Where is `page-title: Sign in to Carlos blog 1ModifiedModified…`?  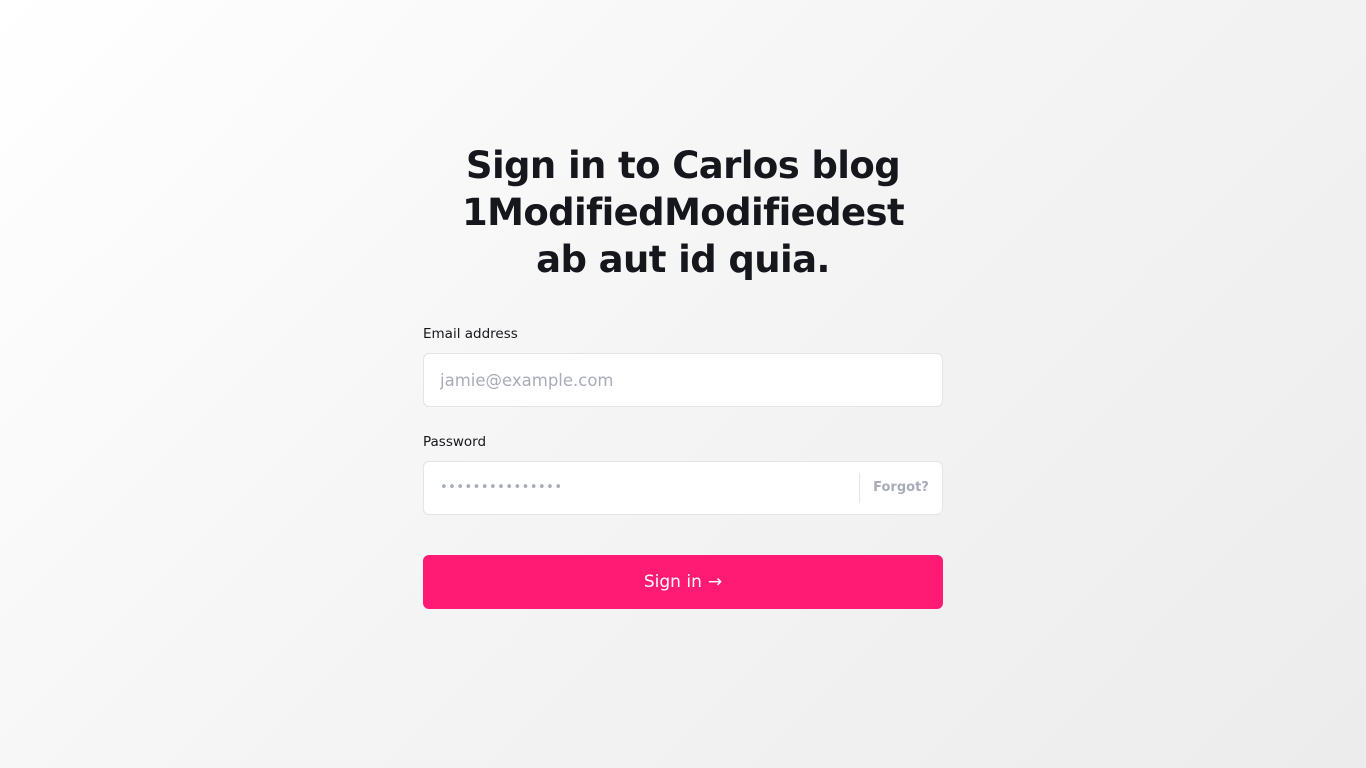 page-title: Sign in to Carlos blog 1ModifiedModified… is located at coordinates (683, 212).